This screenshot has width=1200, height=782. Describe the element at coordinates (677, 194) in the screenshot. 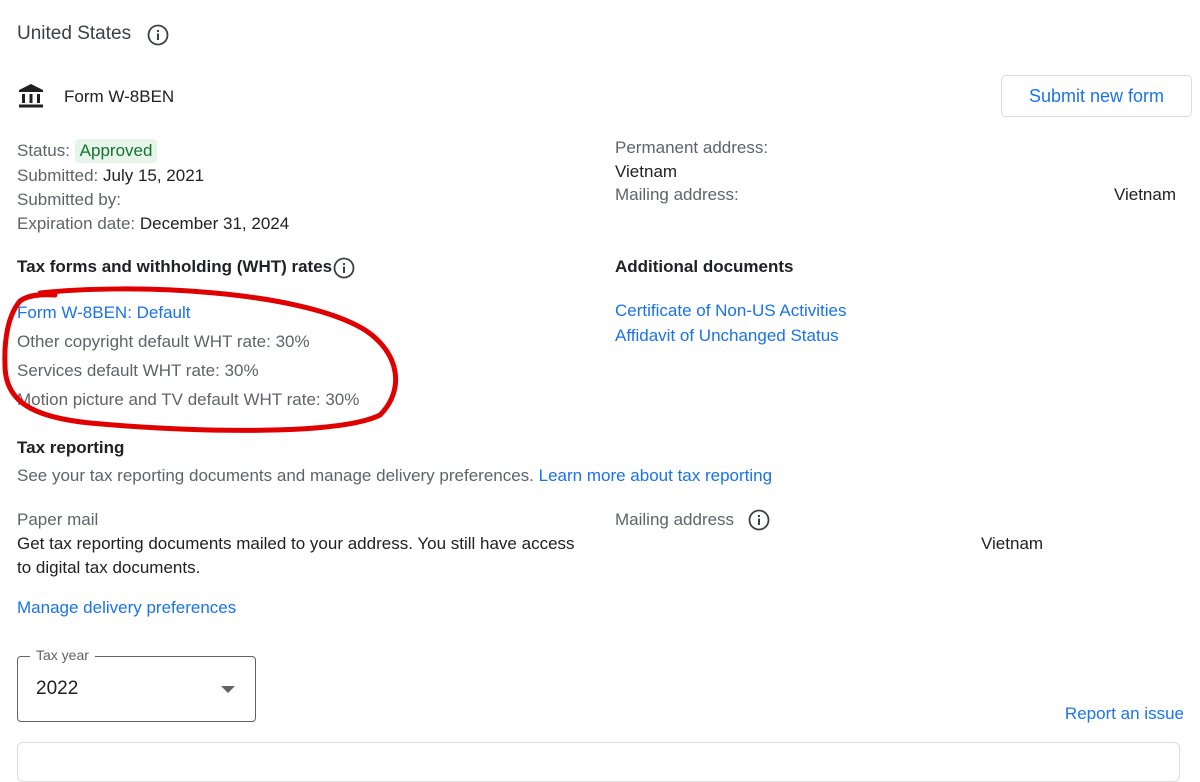

I see `mailing-address-label: Mailing address:` at that location.